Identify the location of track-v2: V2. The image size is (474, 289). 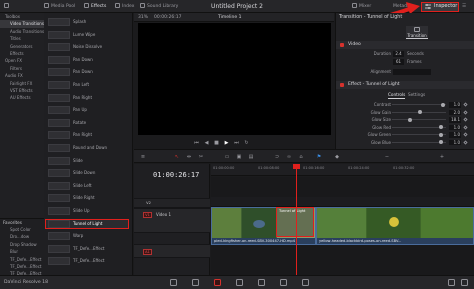
(172, 203).